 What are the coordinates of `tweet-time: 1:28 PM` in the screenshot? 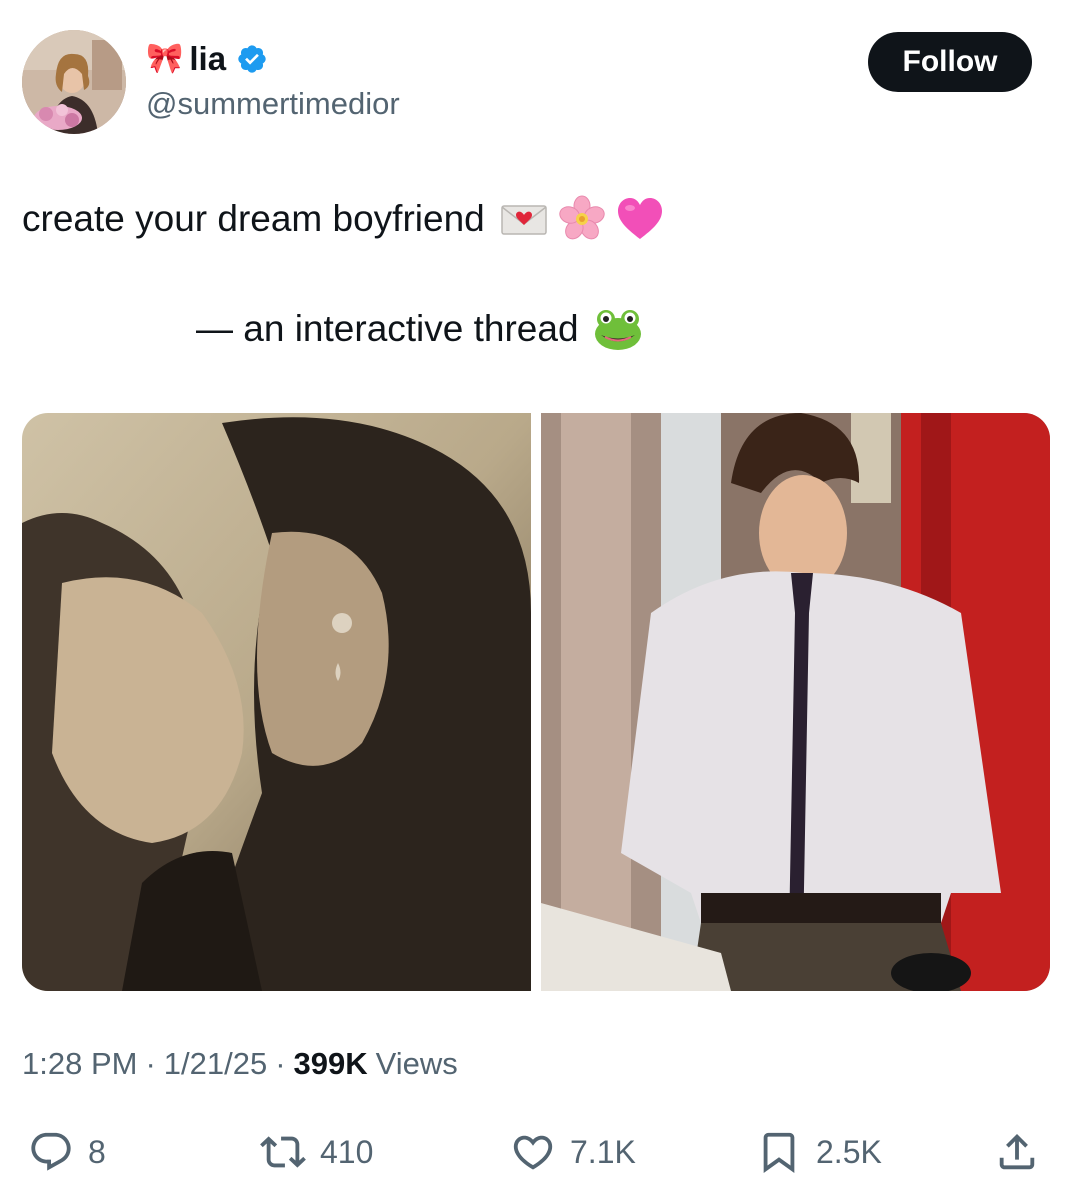 It's located at (79, 1064).